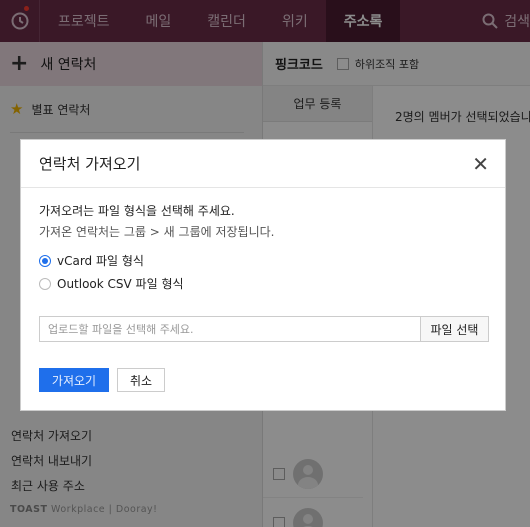 The width and height of the screenshot is (530, 527). I want to click on file-upload-row: 업로드할 파일을 선택해 주세요. 파일 선택, so click(264, 329).